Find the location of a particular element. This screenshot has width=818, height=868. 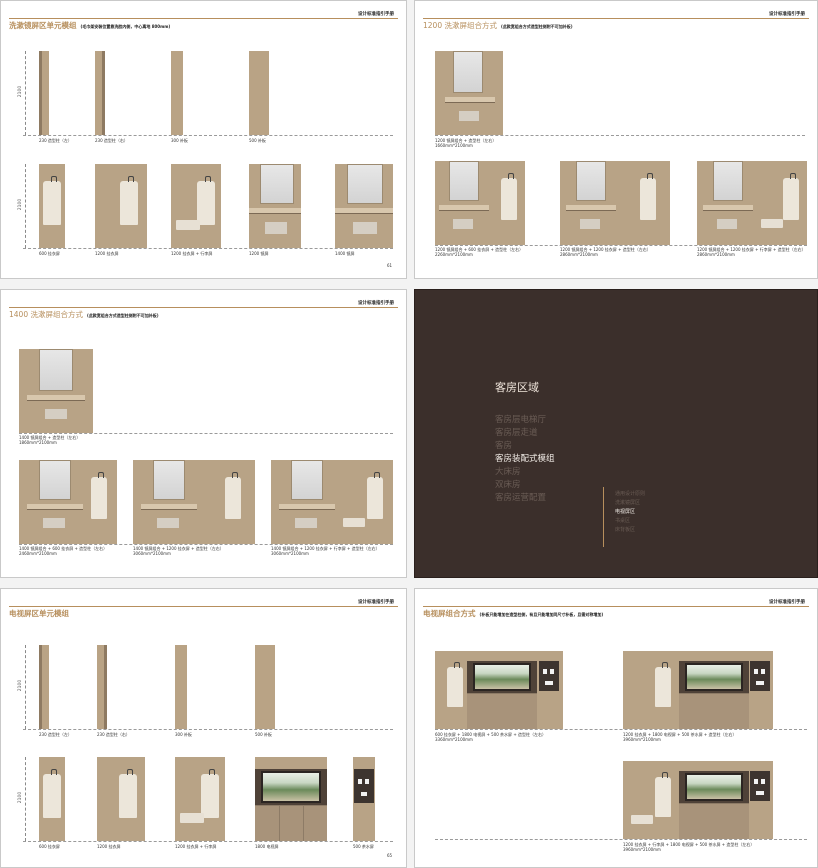

module-1200-mirror is located at coordinates (275, 206).